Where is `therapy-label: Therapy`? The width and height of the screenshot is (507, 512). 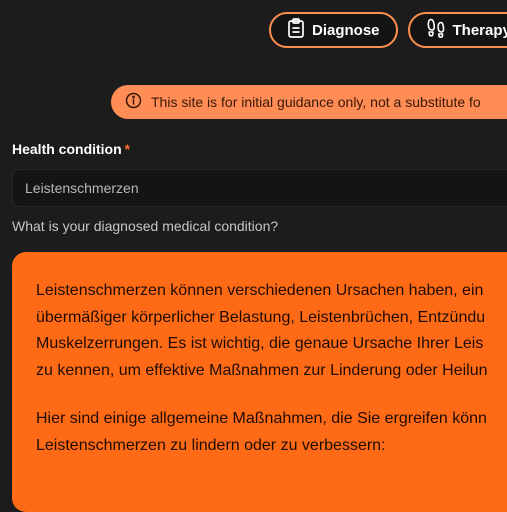 therapy-label: Therapy is located at coordinates (479, 30).